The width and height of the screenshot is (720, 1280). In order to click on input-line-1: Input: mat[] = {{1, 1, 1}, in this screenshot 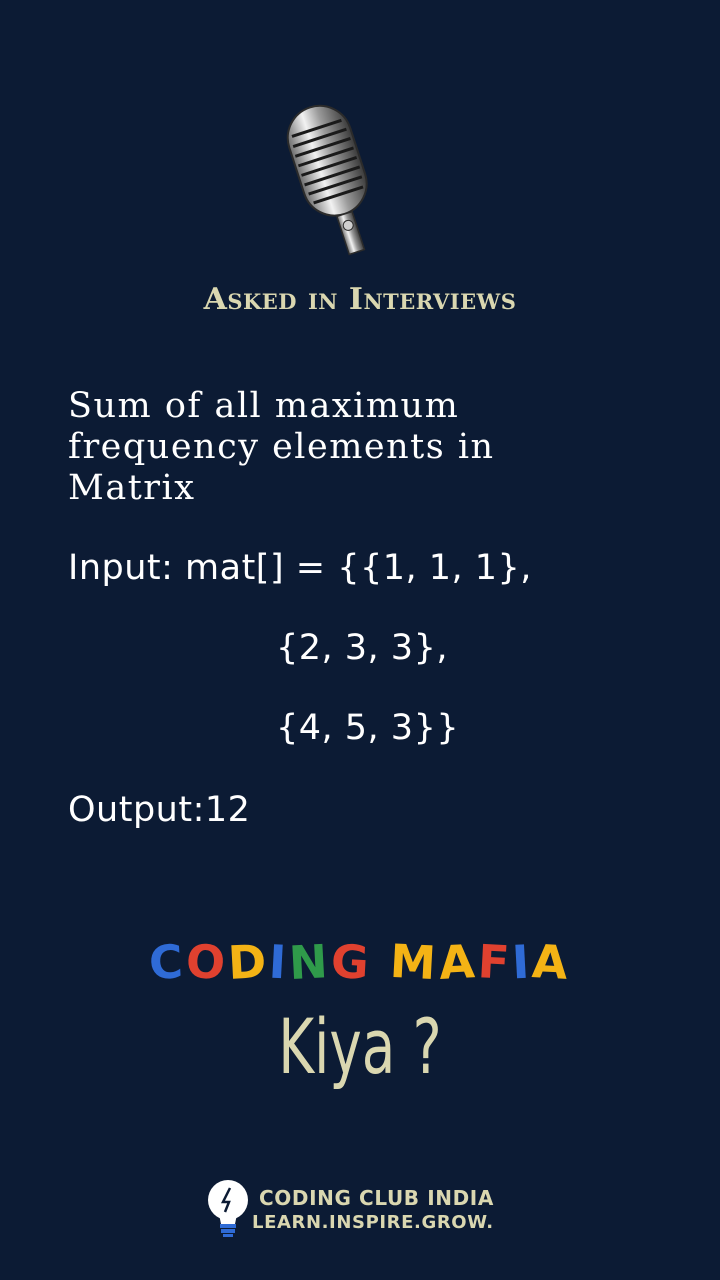, I will do `click(300, 568)`.